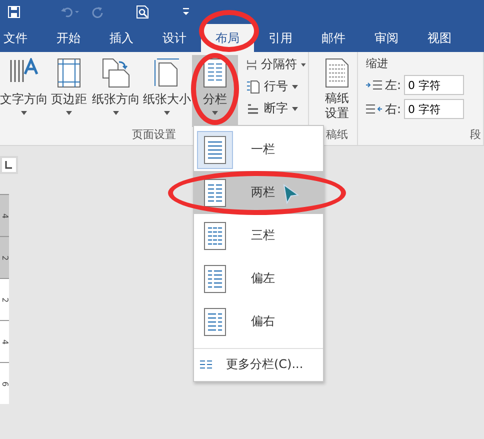  What do you see at coordinates (393, 85) in the screenshot?
I see `field-label: 左:` at bounding box center [393, 85].